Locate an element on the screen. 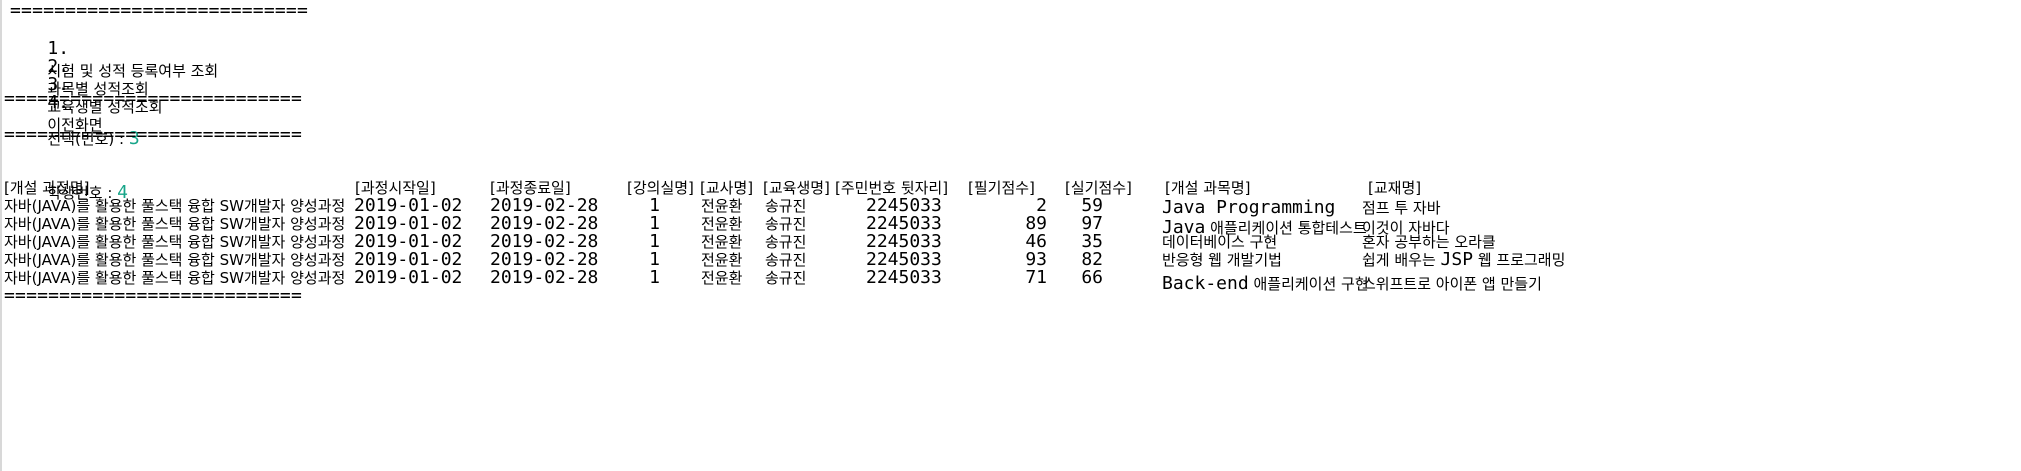  cell-subject: Java Programming is located at coordinates (1249, 207).